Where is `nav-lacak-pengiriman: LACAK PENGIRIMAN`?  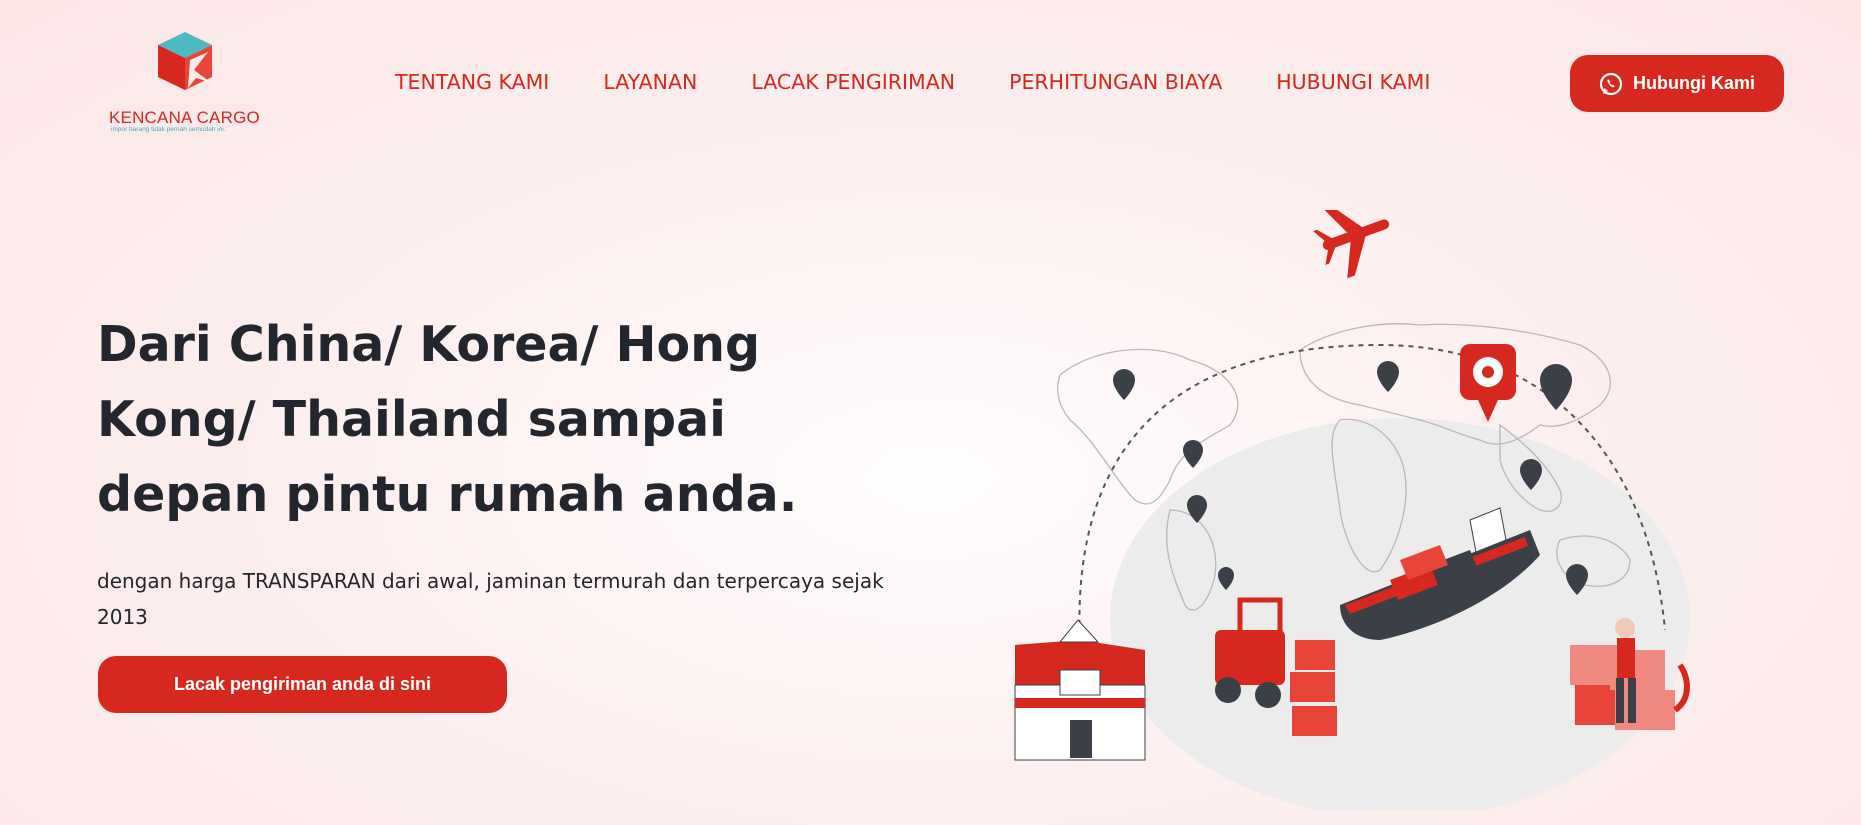
nav-lacak-pengiriman: LACAK PENGIRIMAN is located at coordinates (853, 82).